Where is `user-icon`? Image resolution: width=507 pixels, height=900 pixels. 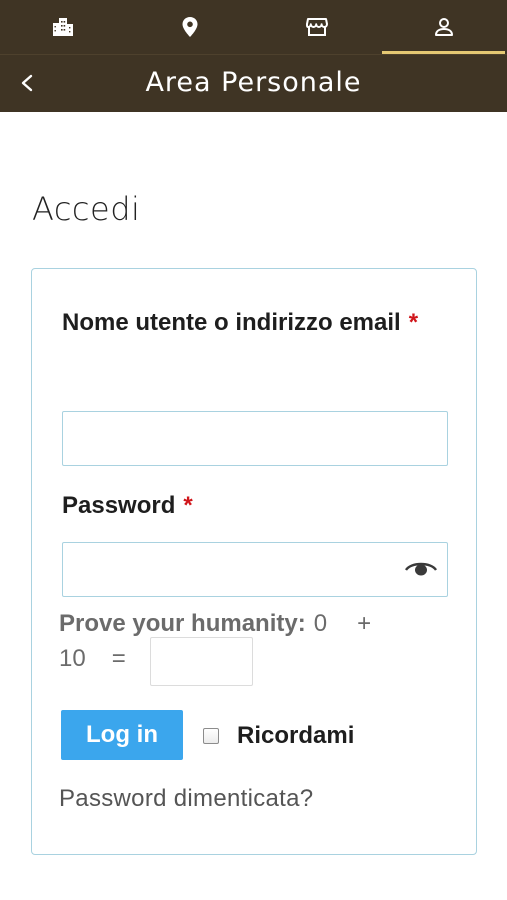 user-icon is located at coordinates (443, 27).